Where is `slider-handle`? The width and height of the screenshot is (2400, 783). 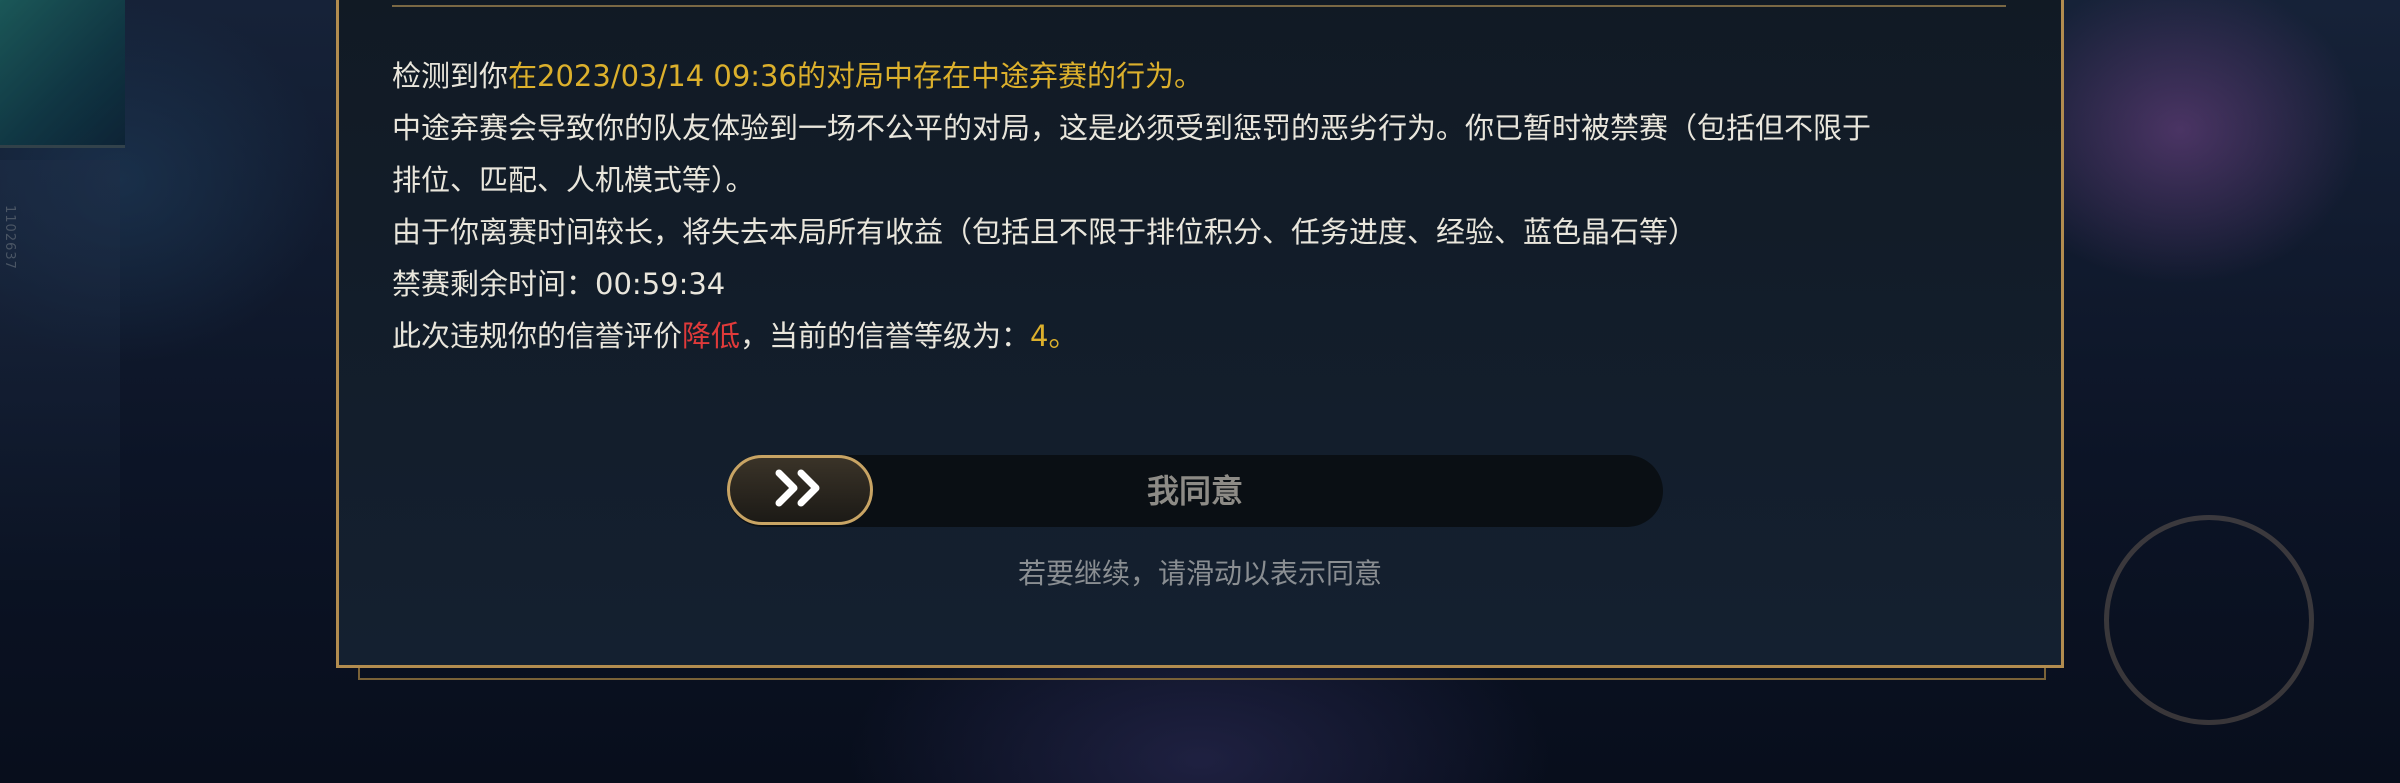
slider-handle is located at coordinates (800, 490).